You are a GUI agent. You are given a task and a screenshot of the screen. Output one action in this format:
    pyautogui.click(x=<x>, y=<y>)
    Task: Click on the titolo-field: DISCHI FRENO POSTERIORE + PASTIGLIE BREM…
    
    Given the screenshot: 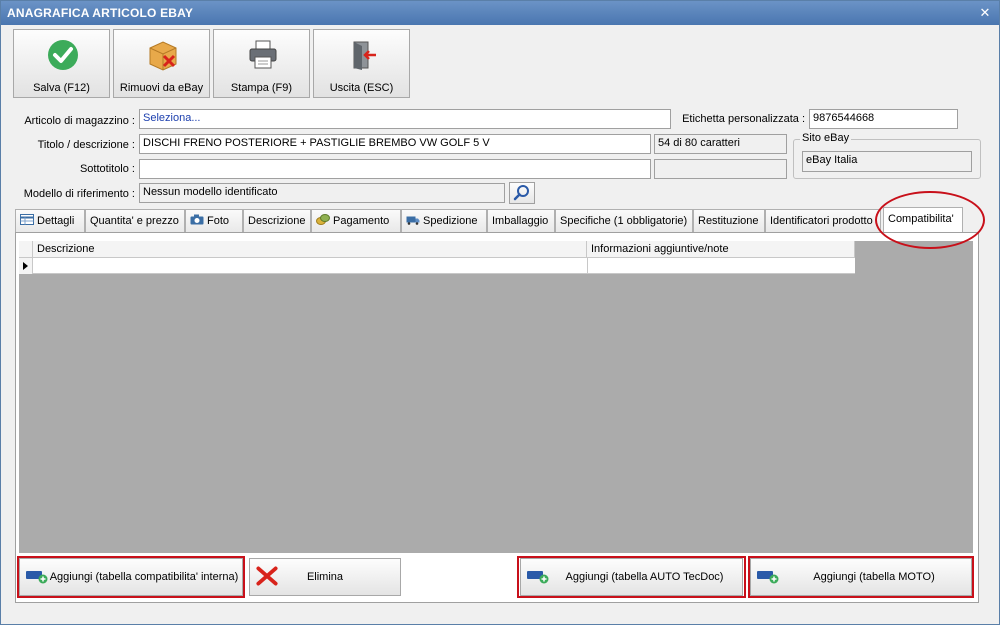 What is the action you would take?
    pyautogui.click(x=395, y=144)
    